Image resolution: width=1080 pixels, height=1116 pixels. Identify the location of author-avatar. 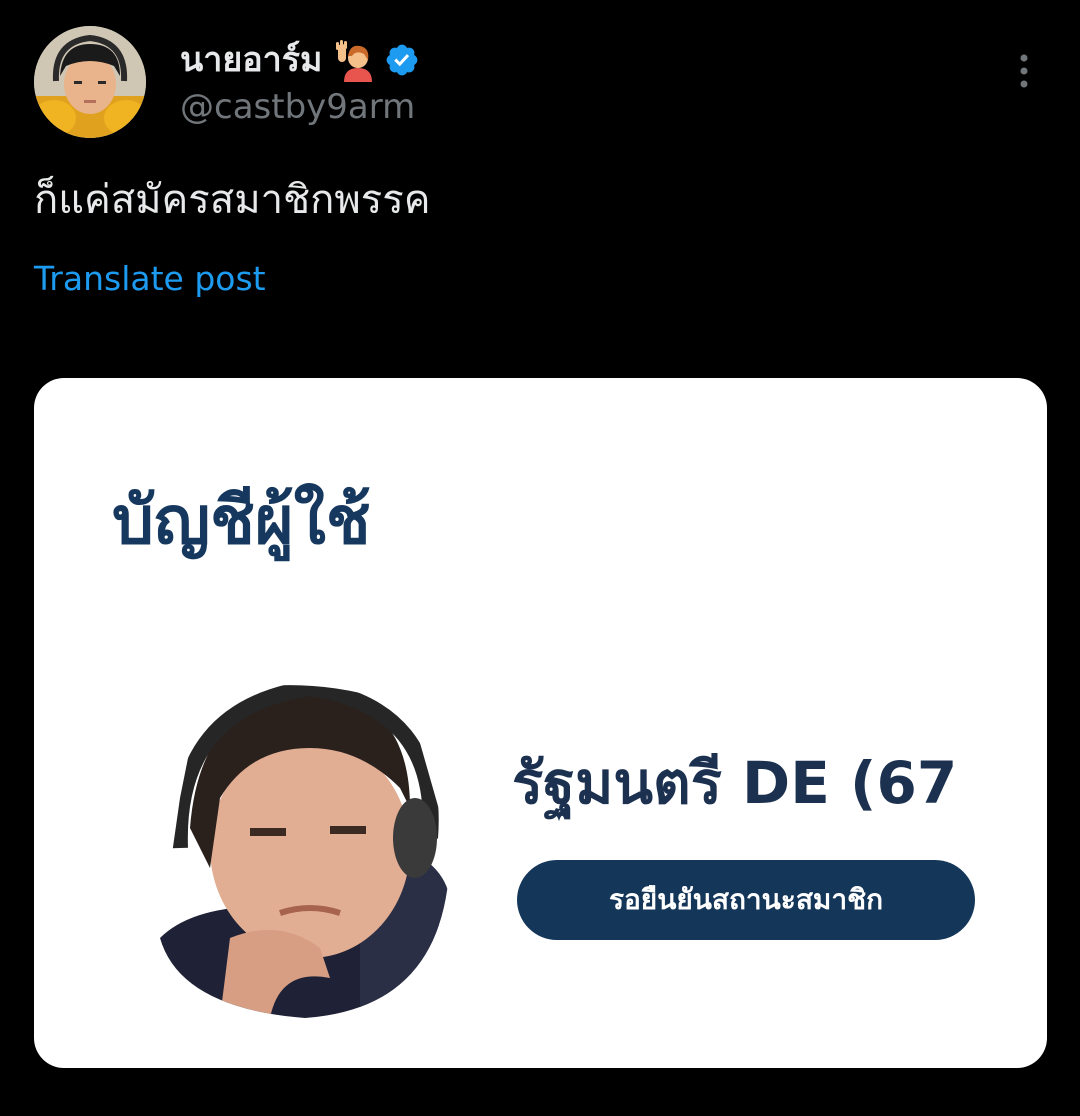
(90, 82).